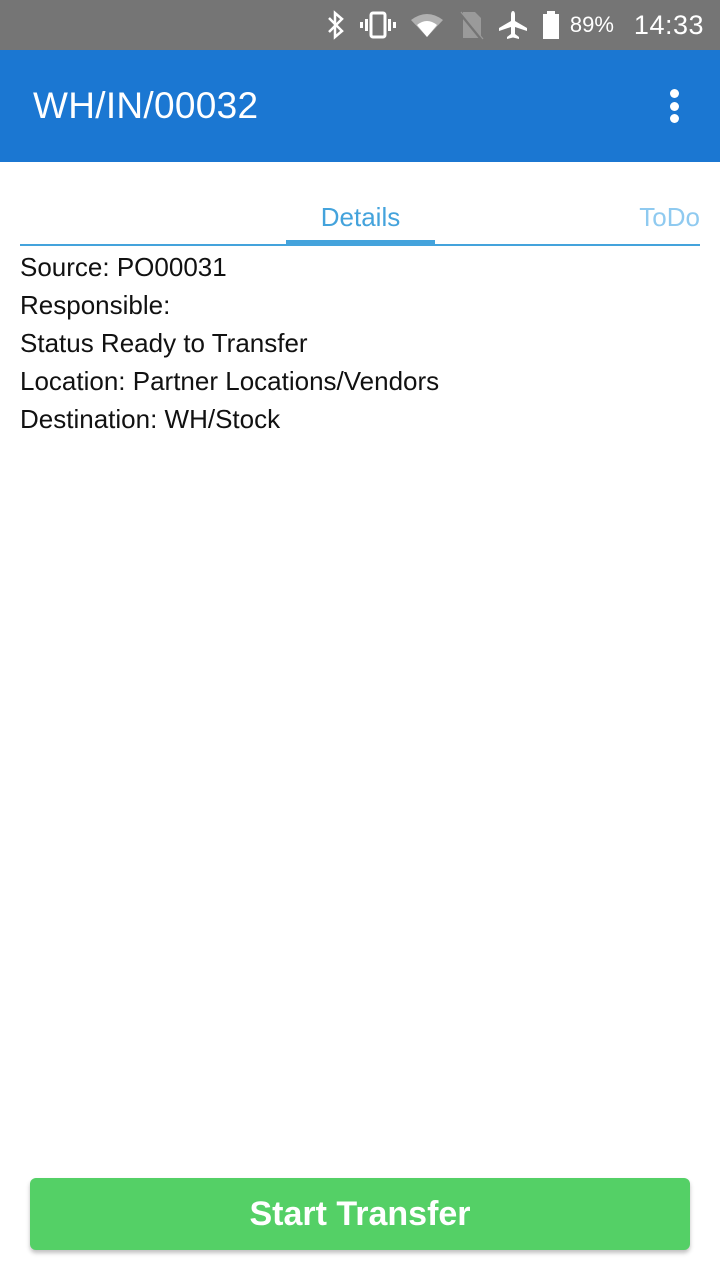  Describe the element at coordinates (360, 1214) in the screenshot. I see `start-transfer-button: Start Transfer` at that location.